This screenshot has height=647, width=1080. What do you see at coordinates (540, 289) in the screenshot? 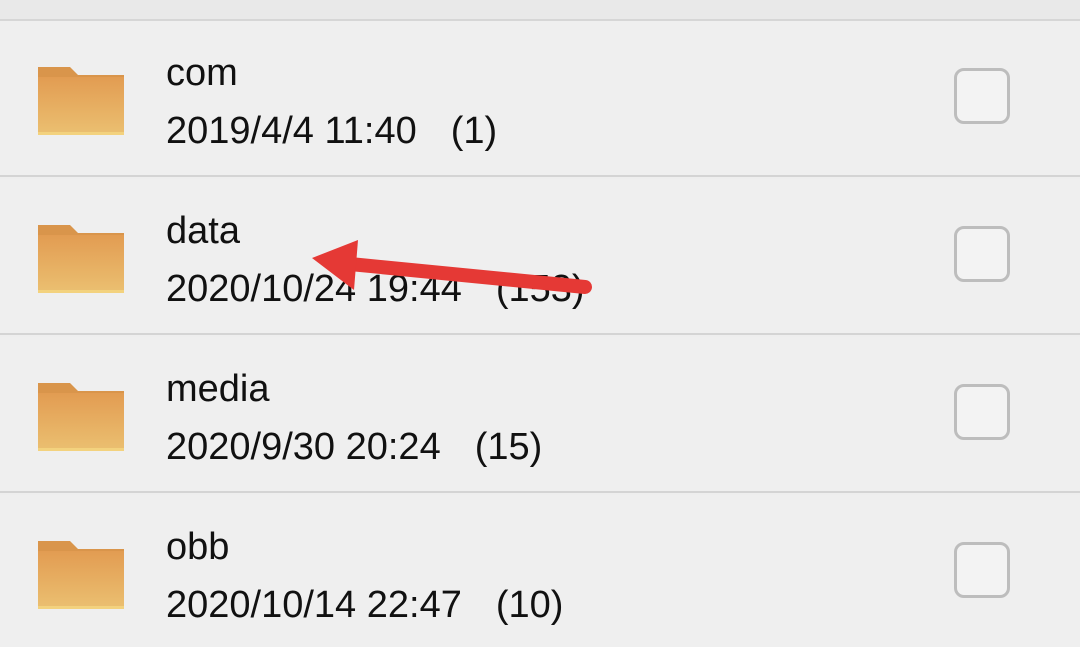
I see `folder-item-count: (153)` at bounding box center [540, 289].